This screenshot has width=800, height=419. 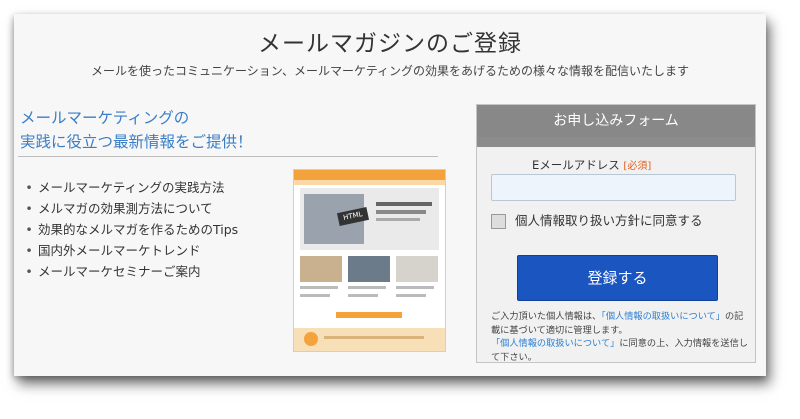 I want to click on consent-row: 個人情報取り扱い方針に同意する, so click(x=597, y=219).